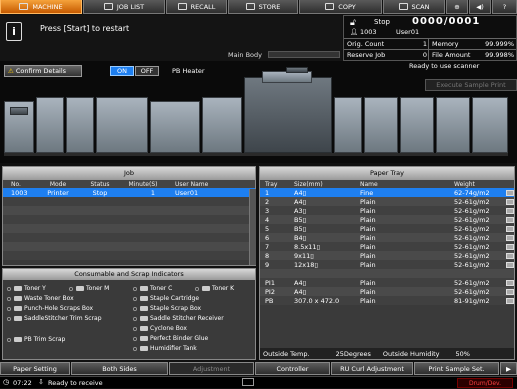 Image resolution: width=517 pixels, height=389 pixels. I want to click on tab-ru-curl-adjustment: RU Curl Adjustment, so click(372, 368).